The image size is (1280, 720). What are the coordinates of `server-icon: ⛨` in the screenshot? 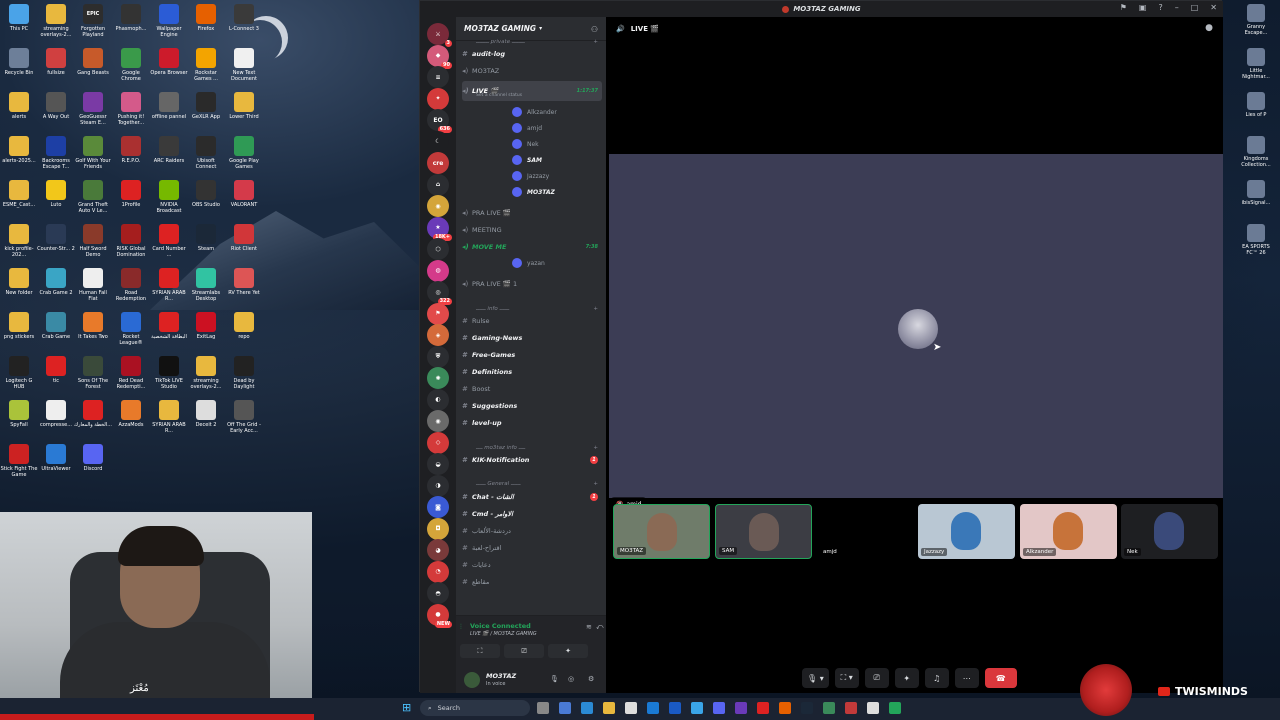 It's located at (438, 356).